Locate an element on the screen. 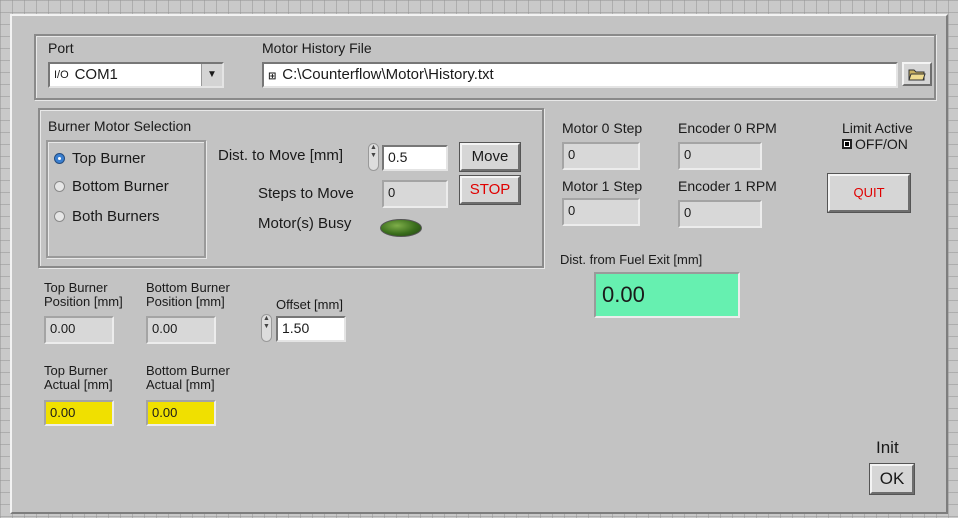 The width and height of the screenshot is (958, 518). bottom-actual-label: Bottom Burner Actual [mm] is located at coordinates (188, 377).